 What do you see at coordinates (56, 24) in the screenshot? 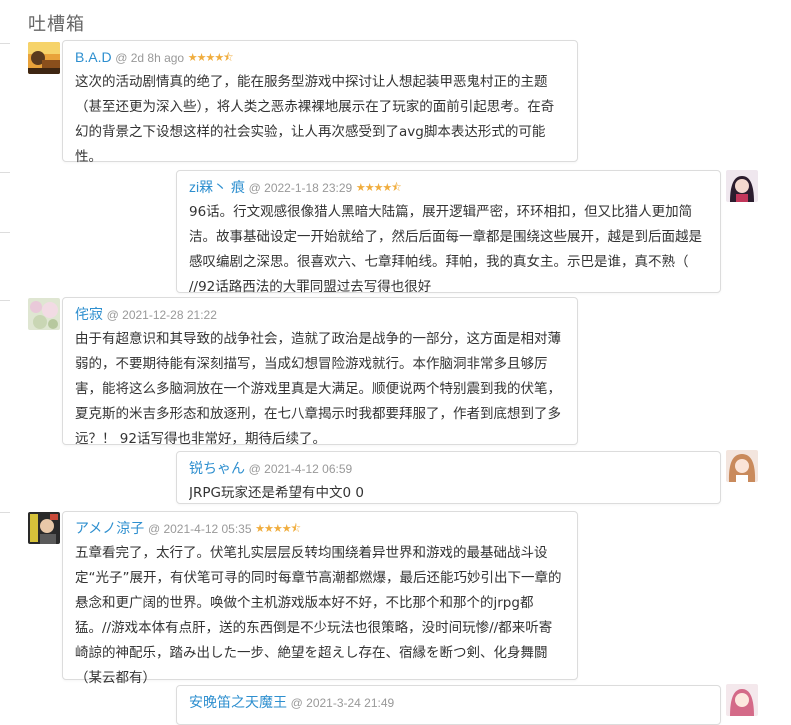
I see `section-title: 吐槽箱` at bounding box center [56, 24].